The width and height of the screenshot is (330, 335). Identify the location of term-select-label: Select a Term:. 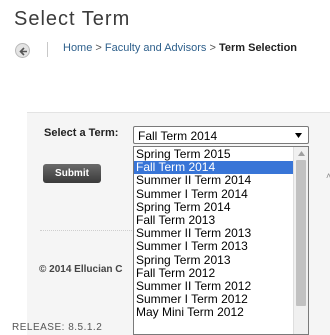
(81, 133).